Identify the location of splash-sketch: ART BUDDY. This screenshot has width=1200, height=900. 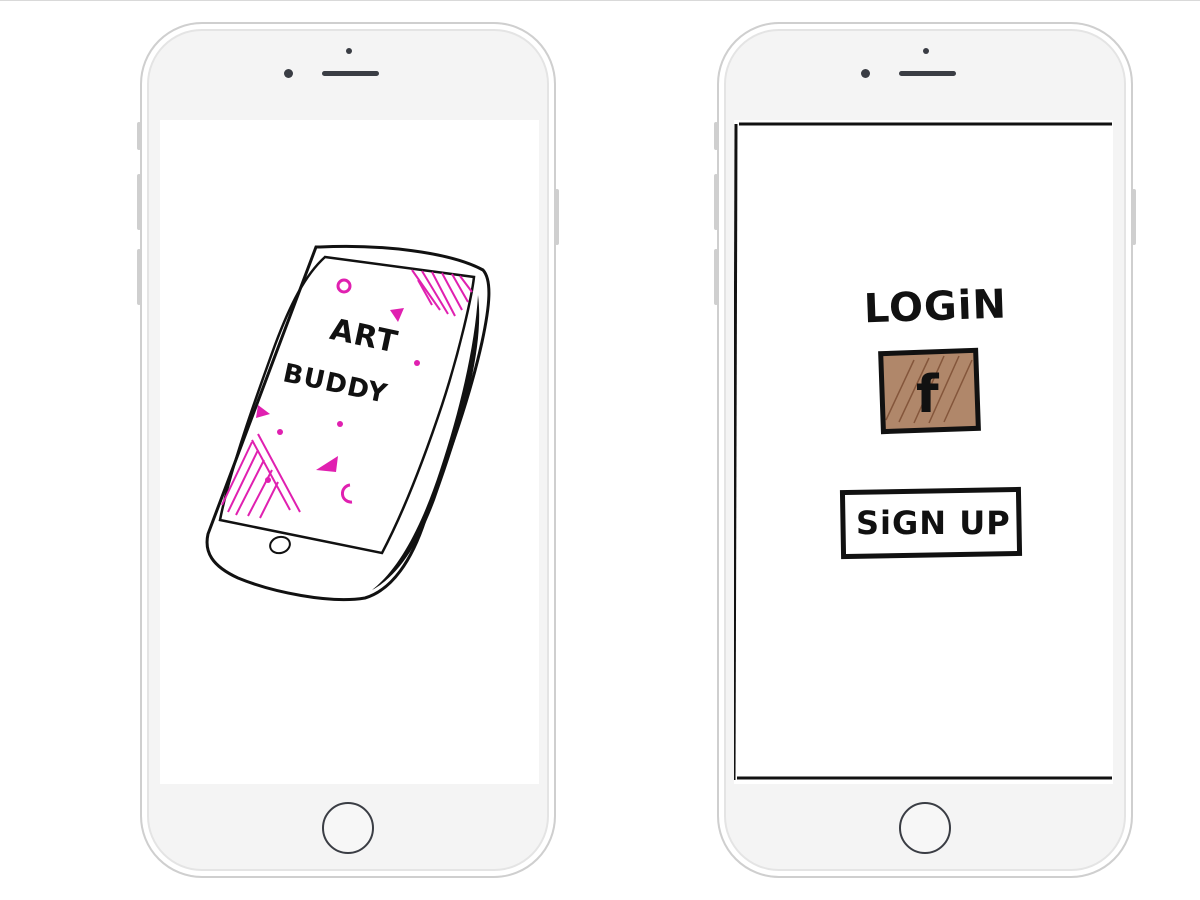
(348, 423).